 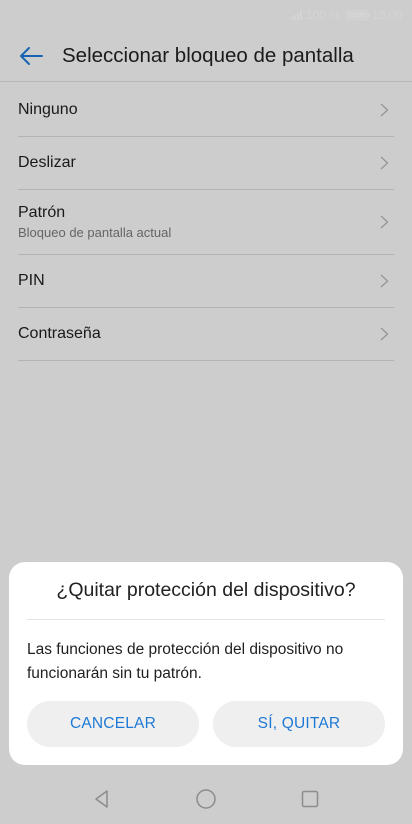 I want to click on back-triangle-icon, so click(x=102, y=799).